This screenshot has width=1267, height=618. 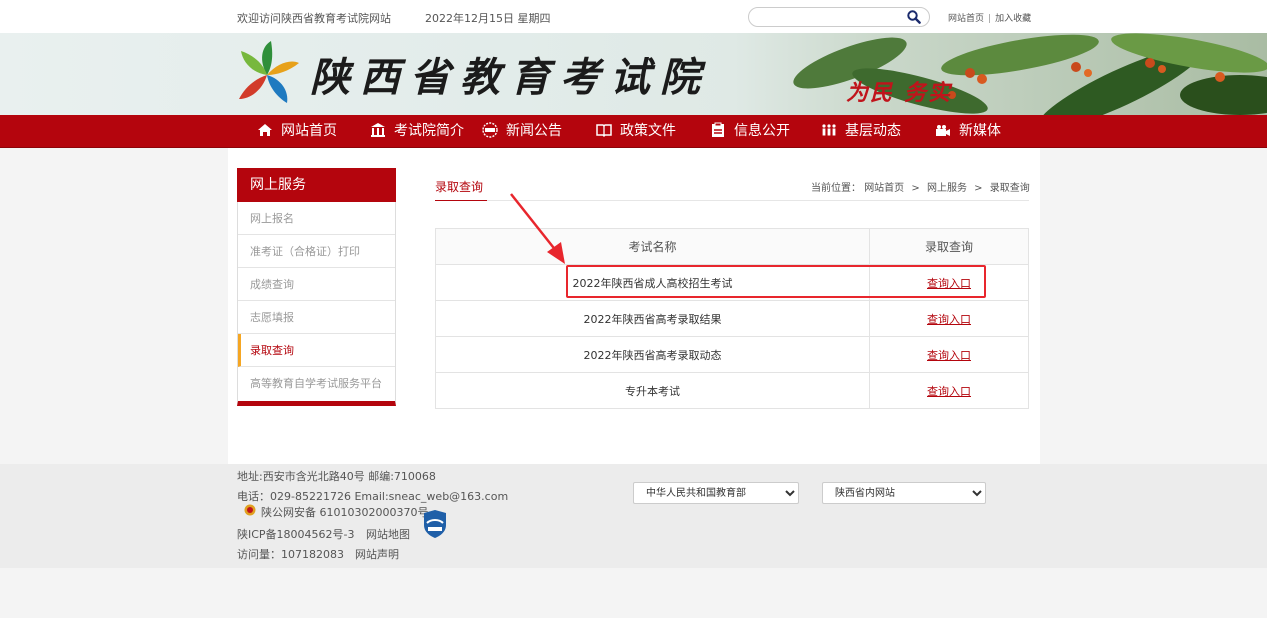 I want to click on ministry-links-select: 中华人民共和国教育部, so click(x=716, y=493).